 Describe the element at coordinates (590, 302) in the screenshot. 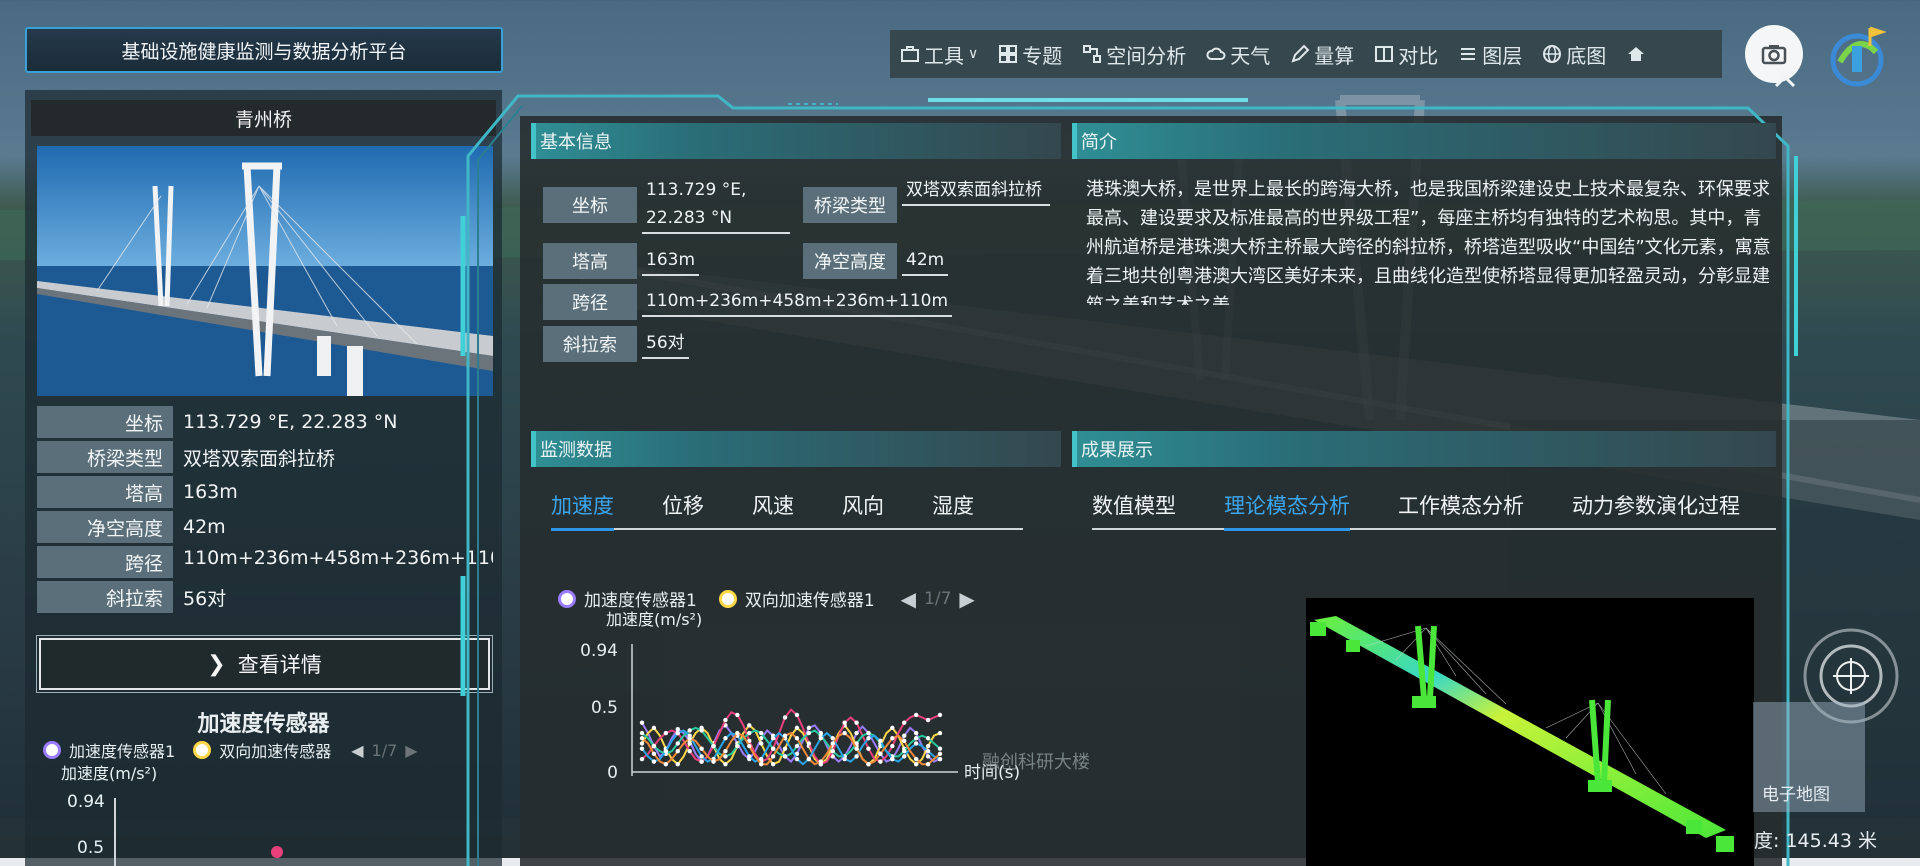

I see `bi-span-label: 跨径` at that location.